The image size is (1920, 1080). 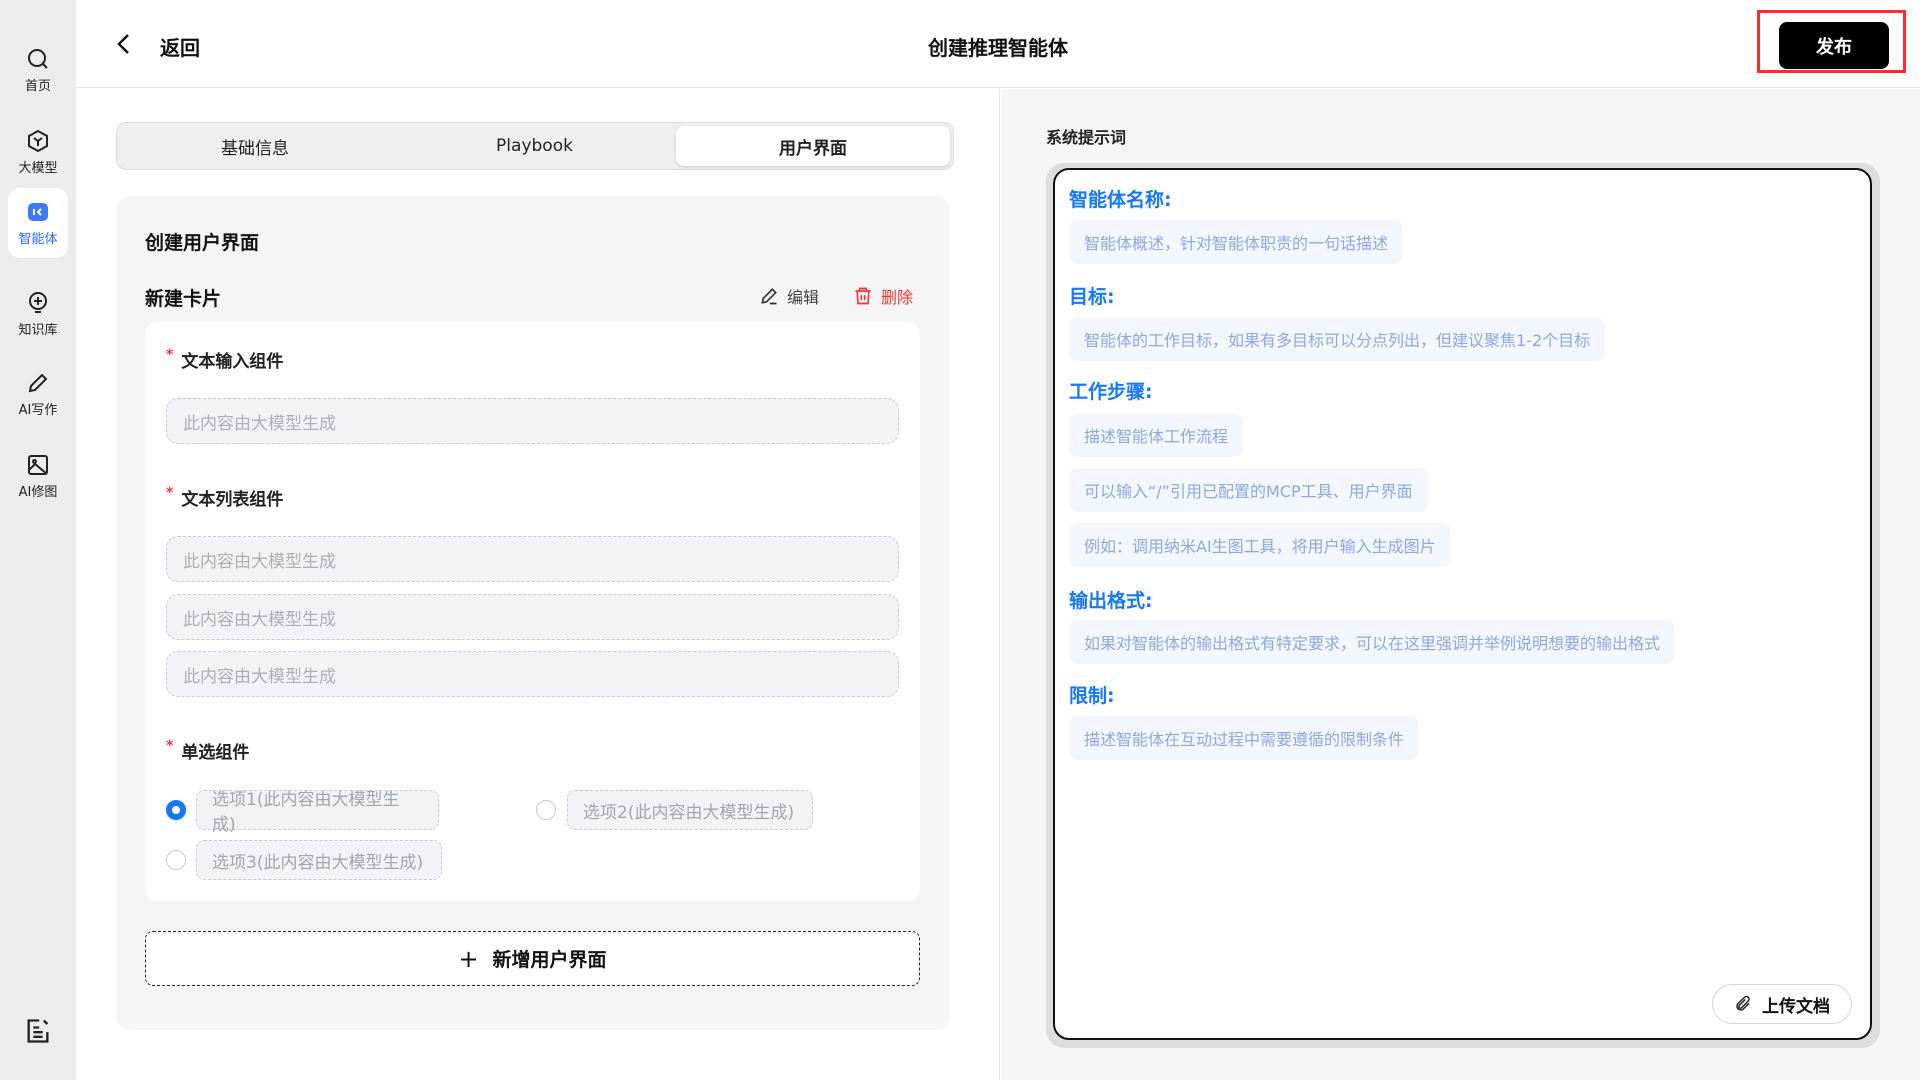 I want to click on prompt-chip: 描述智能体在互动过程中需要遵循的限制条件, so click(x=1244, y=738).